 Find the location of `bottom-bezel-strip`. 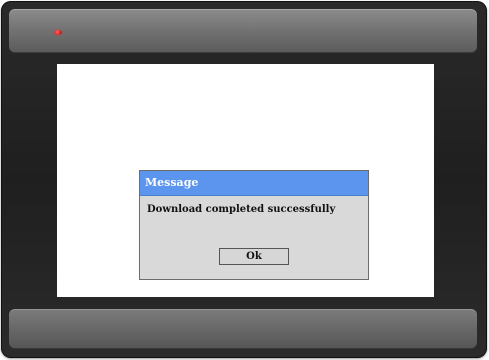

bottom-bezel-strip is located at coordinates (243, 329).